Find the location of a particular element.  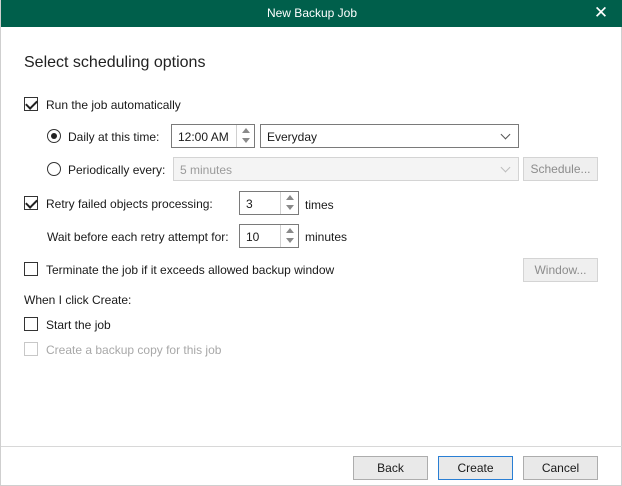

run-automatically-checkbox is located at coordinates (31, 104).